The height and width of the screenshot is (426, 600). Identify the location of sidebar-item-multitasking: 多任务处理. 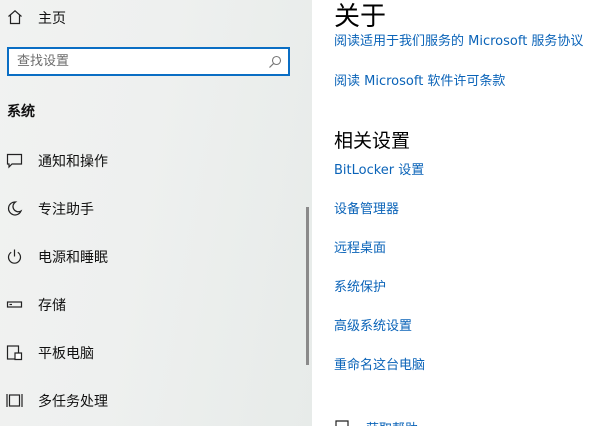
(152, 400).